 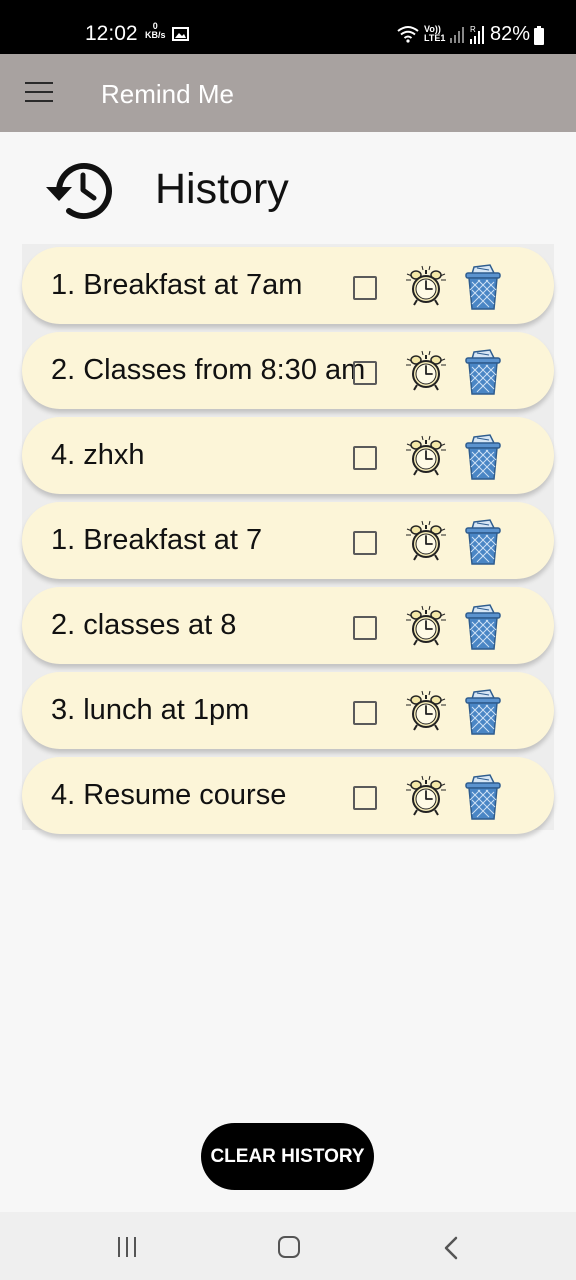 I want to click on network-speed: 0 KB/s, so click(x=155, y=31).